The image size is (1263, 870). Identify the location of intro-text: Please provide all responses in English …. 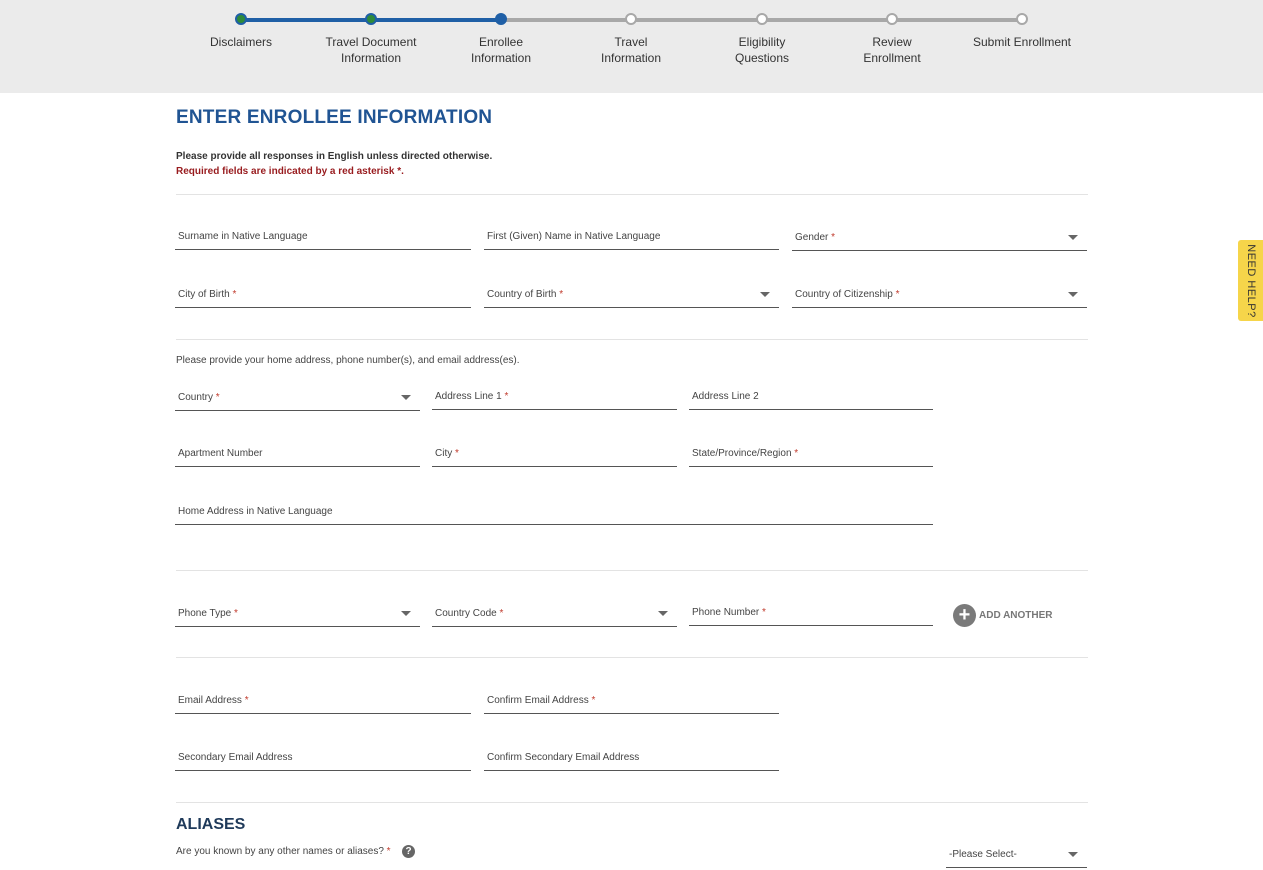
(334, 156).